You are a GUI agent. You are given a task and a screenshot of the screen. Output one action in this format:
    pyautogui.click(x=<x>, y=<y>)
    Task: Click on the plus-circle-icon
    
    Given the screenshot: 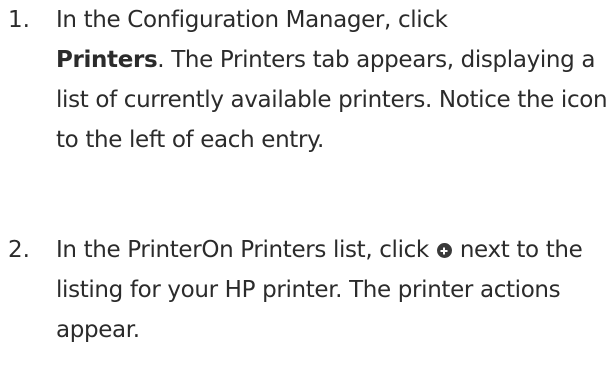 What is the action you would take?
    pyautogui.click(x=444, y=250)
    